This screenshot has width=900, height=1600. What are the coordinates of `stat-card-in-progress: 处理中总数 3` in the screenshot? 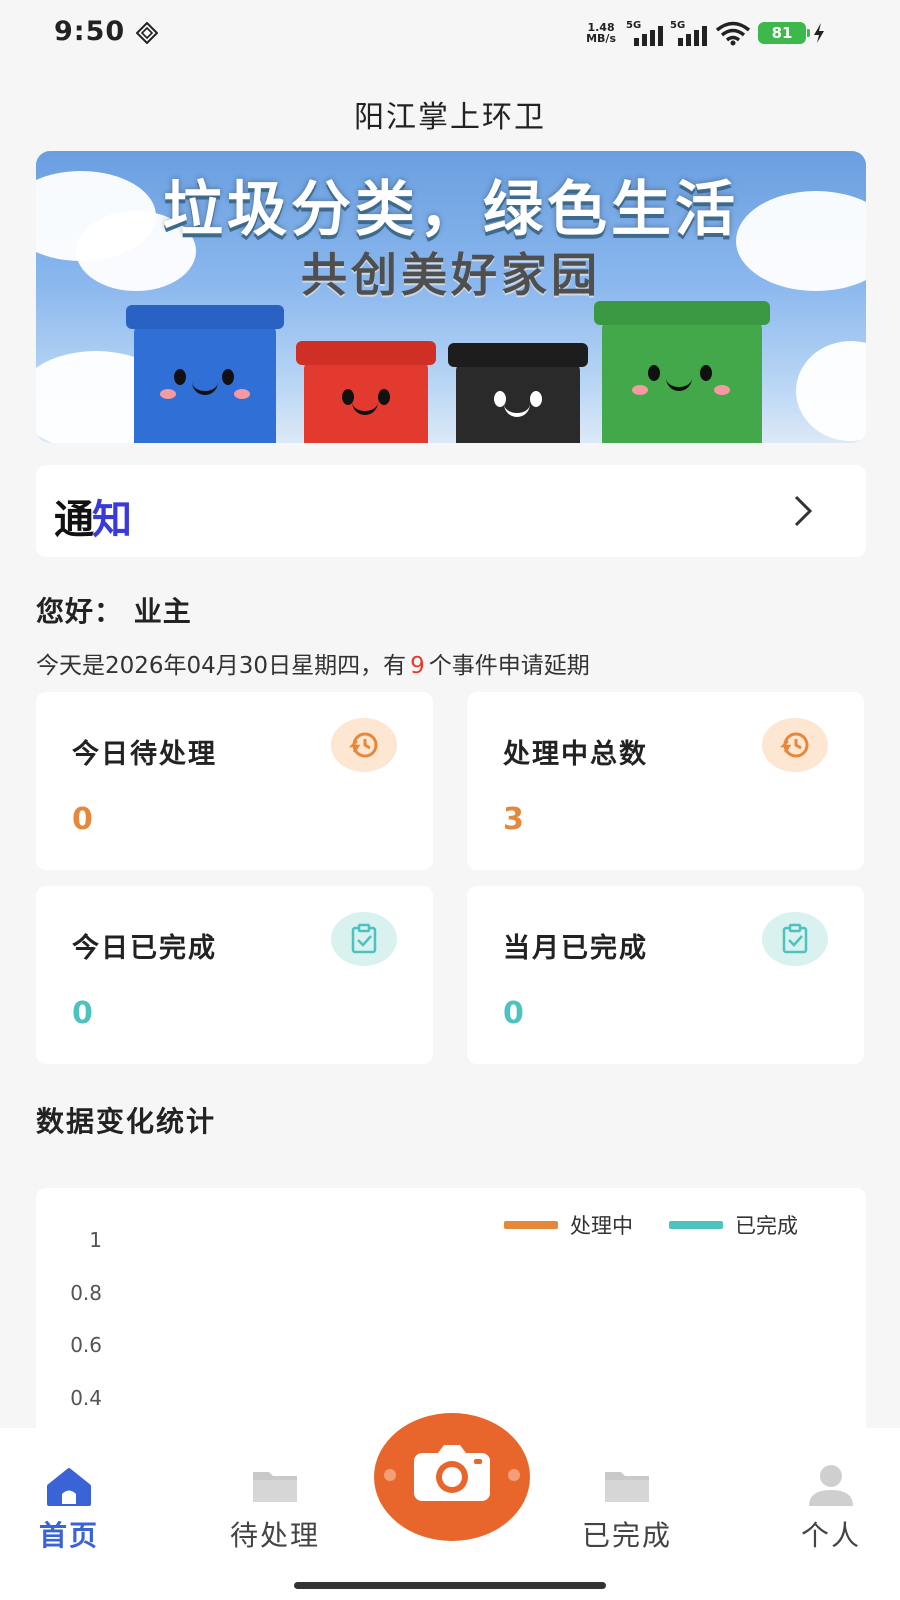 It's located at (665, 781).